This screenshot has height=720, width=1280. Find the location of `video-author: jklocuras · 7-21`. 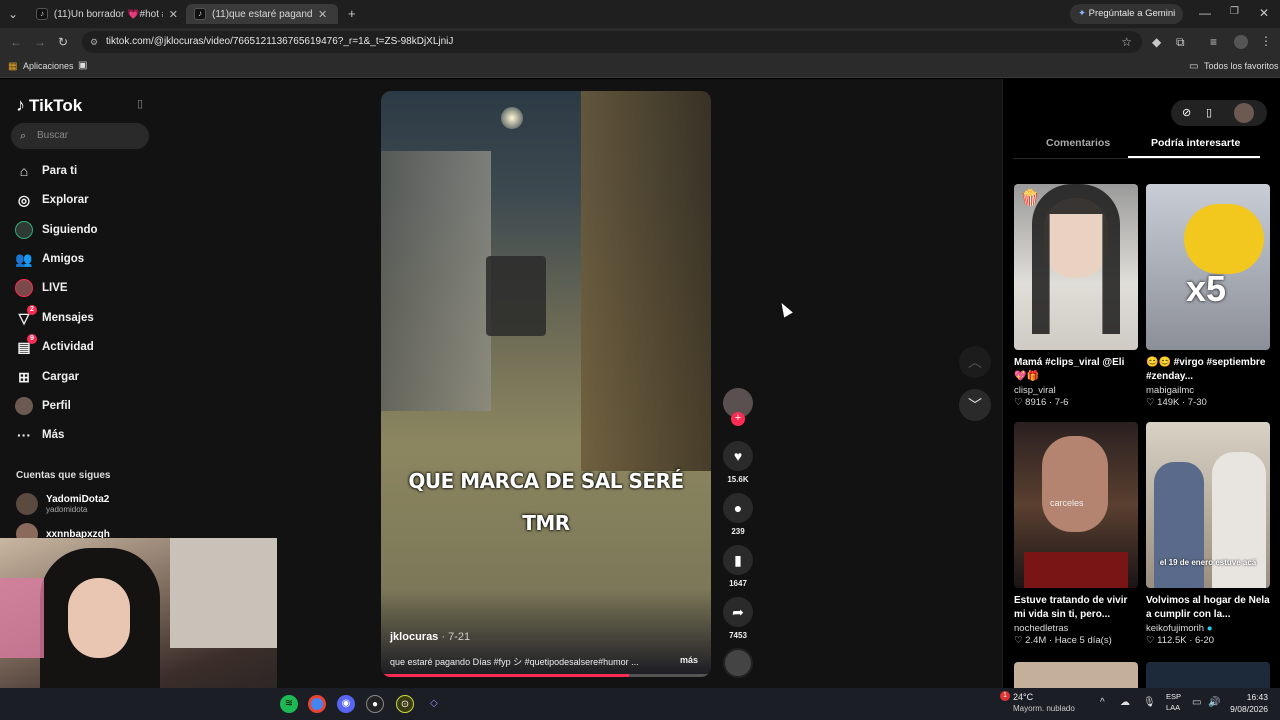

video-author: jklocuras · 7-21 is located at coordinates (430, 637).